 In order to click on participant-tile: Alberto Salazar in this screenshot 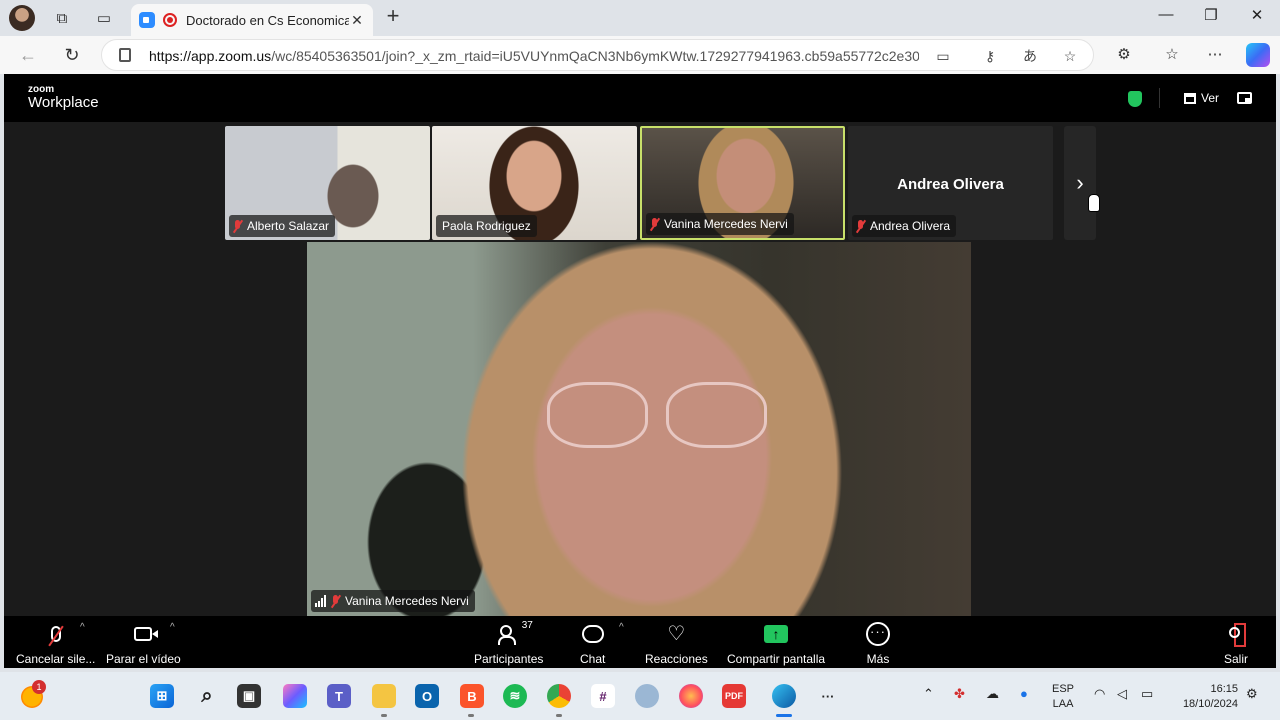, I will do `click(327, 183)`.